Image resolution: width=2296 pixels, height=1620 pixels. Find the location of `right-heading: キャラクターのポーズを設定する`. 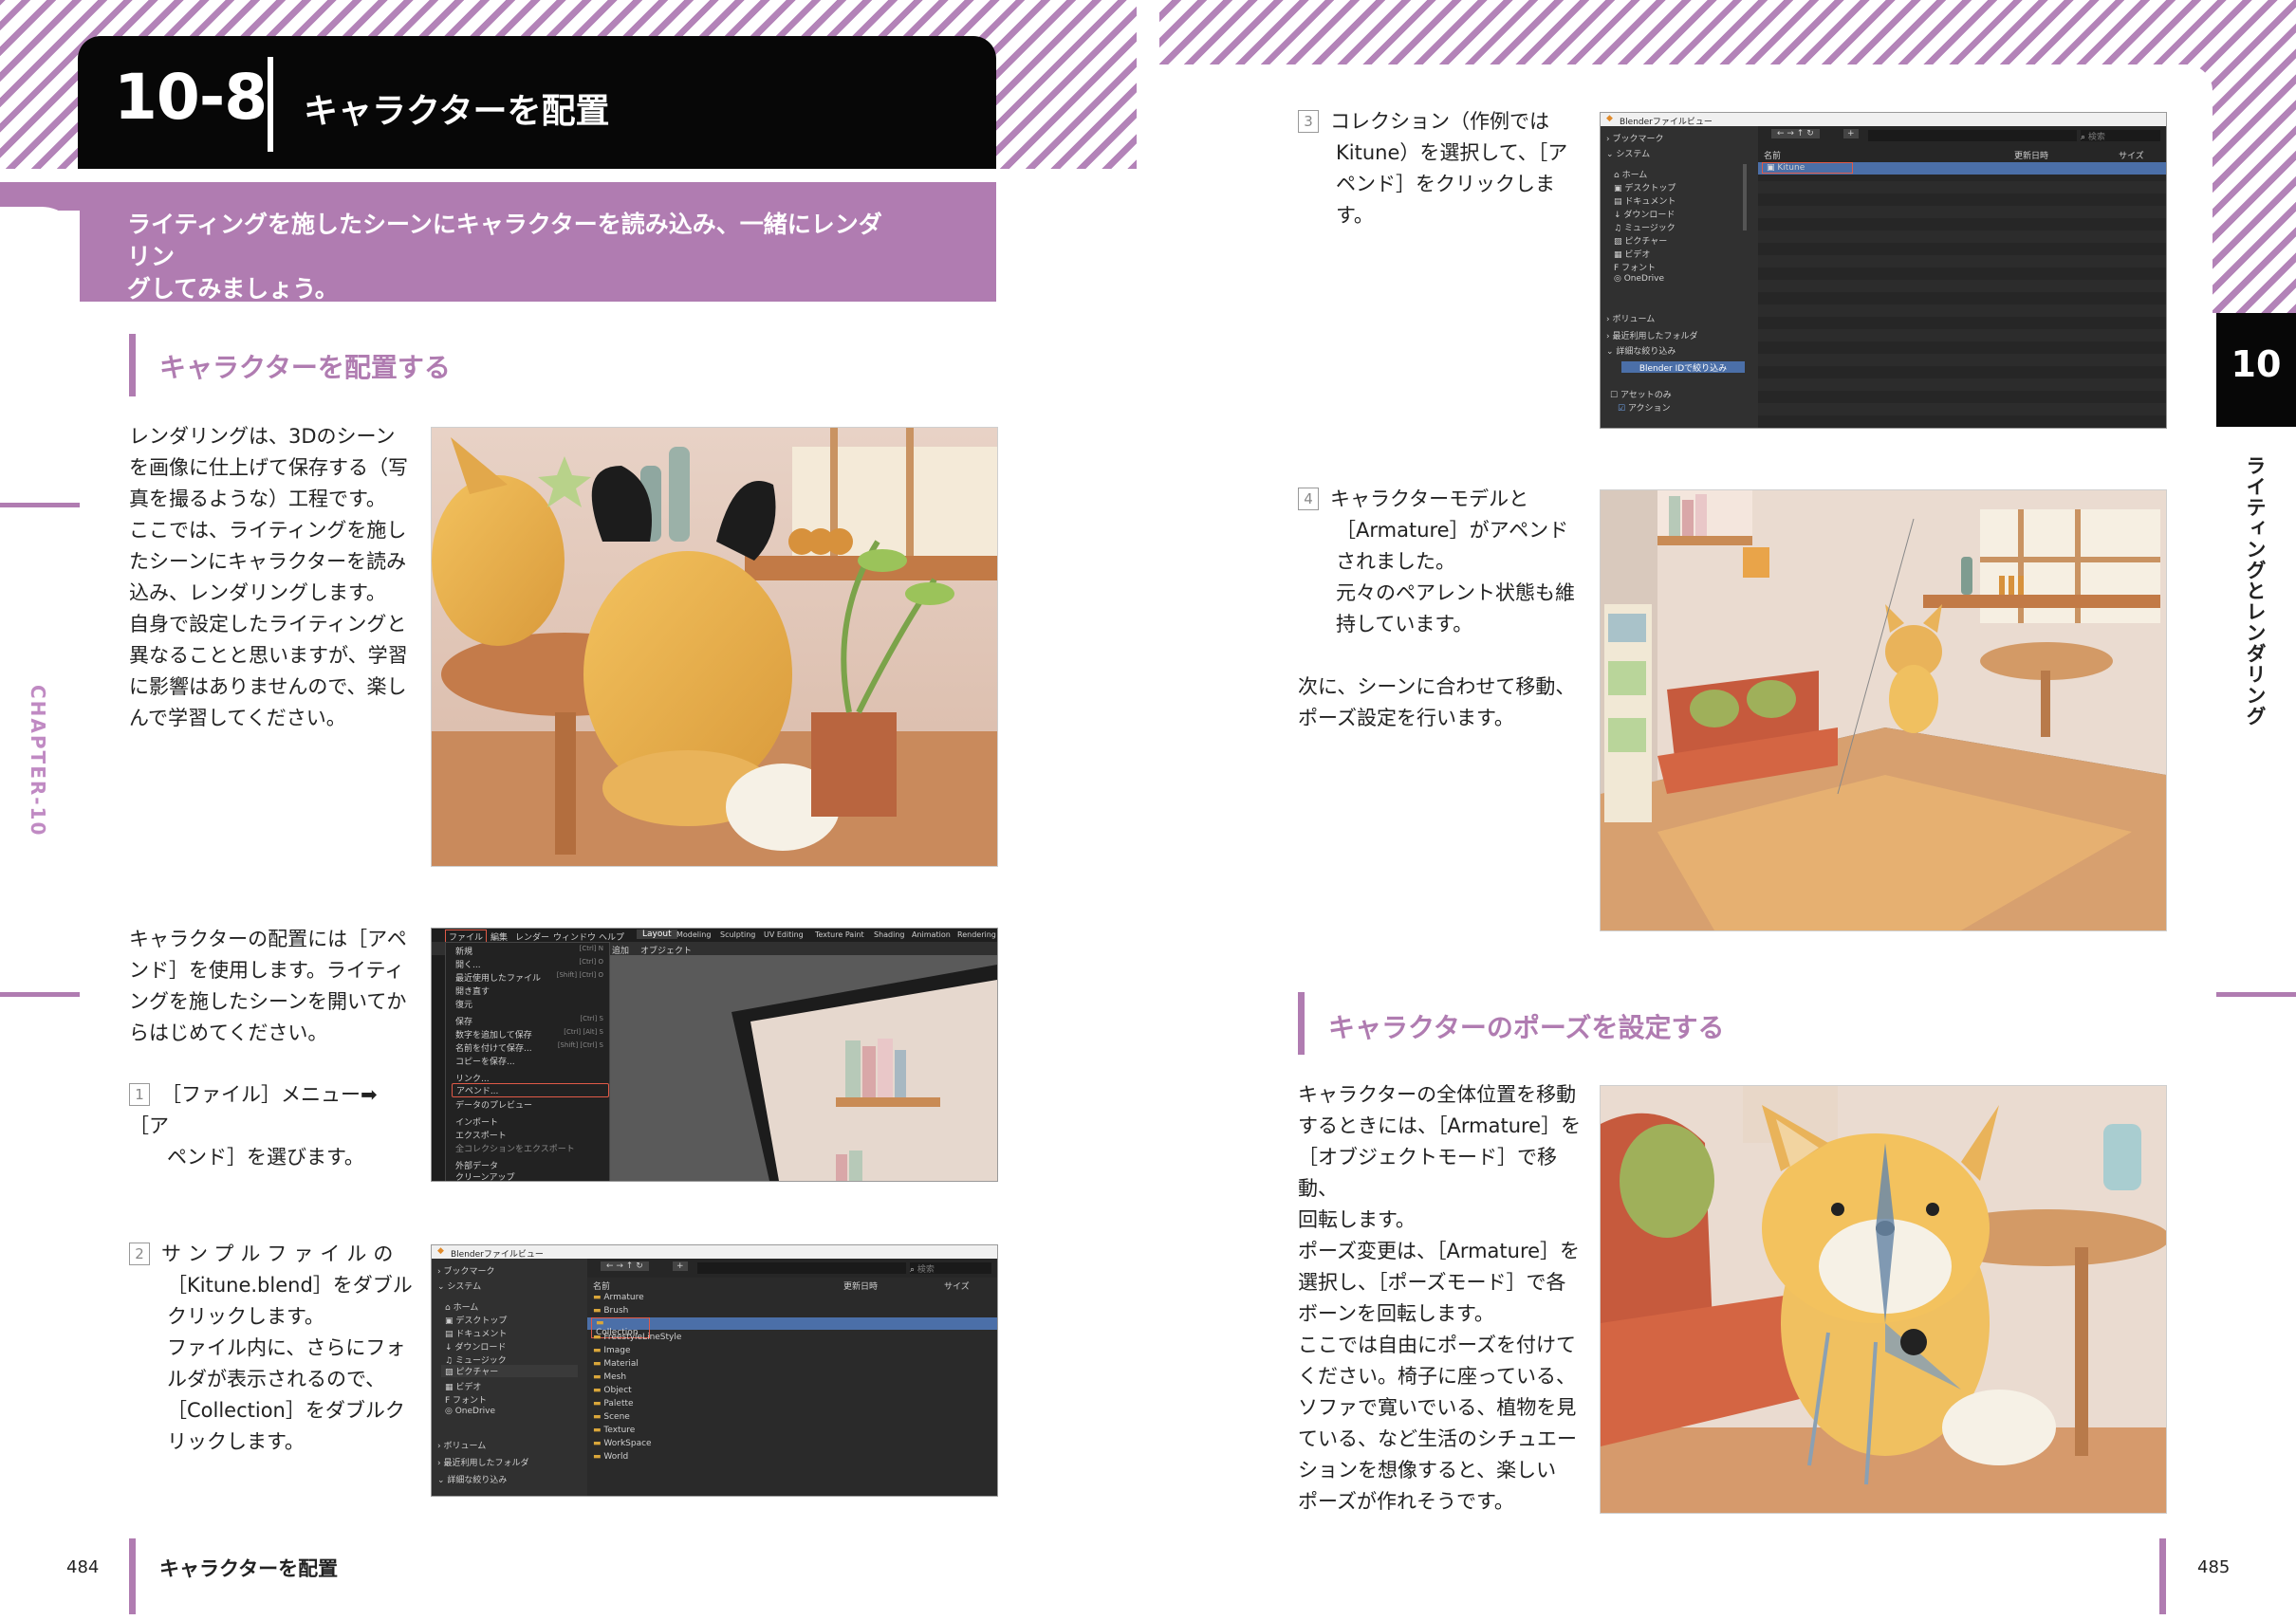

right-heading: キャラクターのポーズを設定する is located at coordinates (1526, 1027).